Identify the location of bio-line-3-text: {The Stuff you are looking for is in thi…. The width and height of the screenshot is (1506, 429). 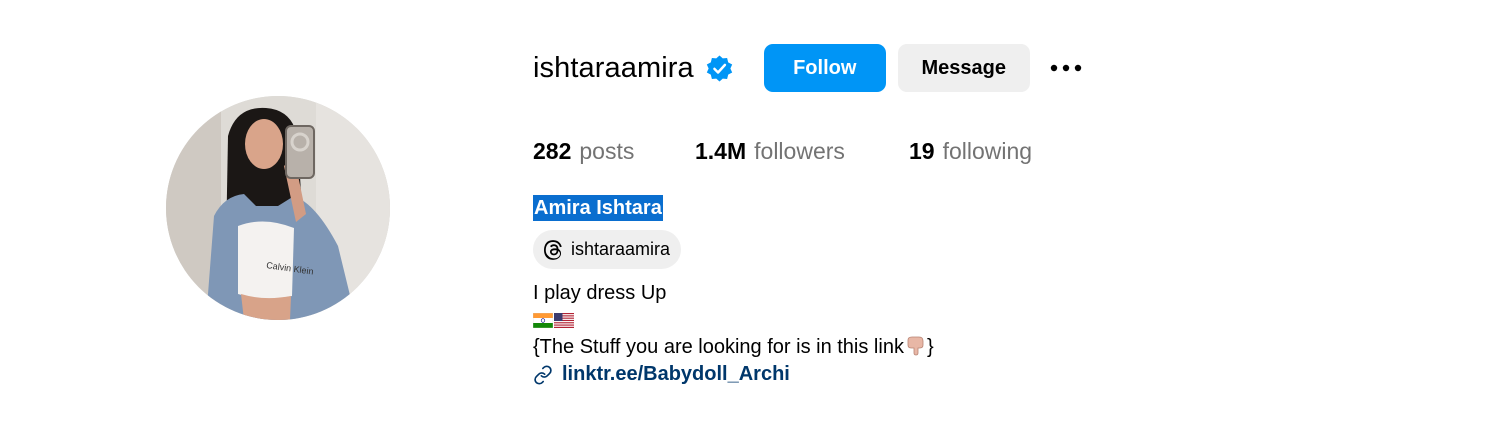
(718, 347).